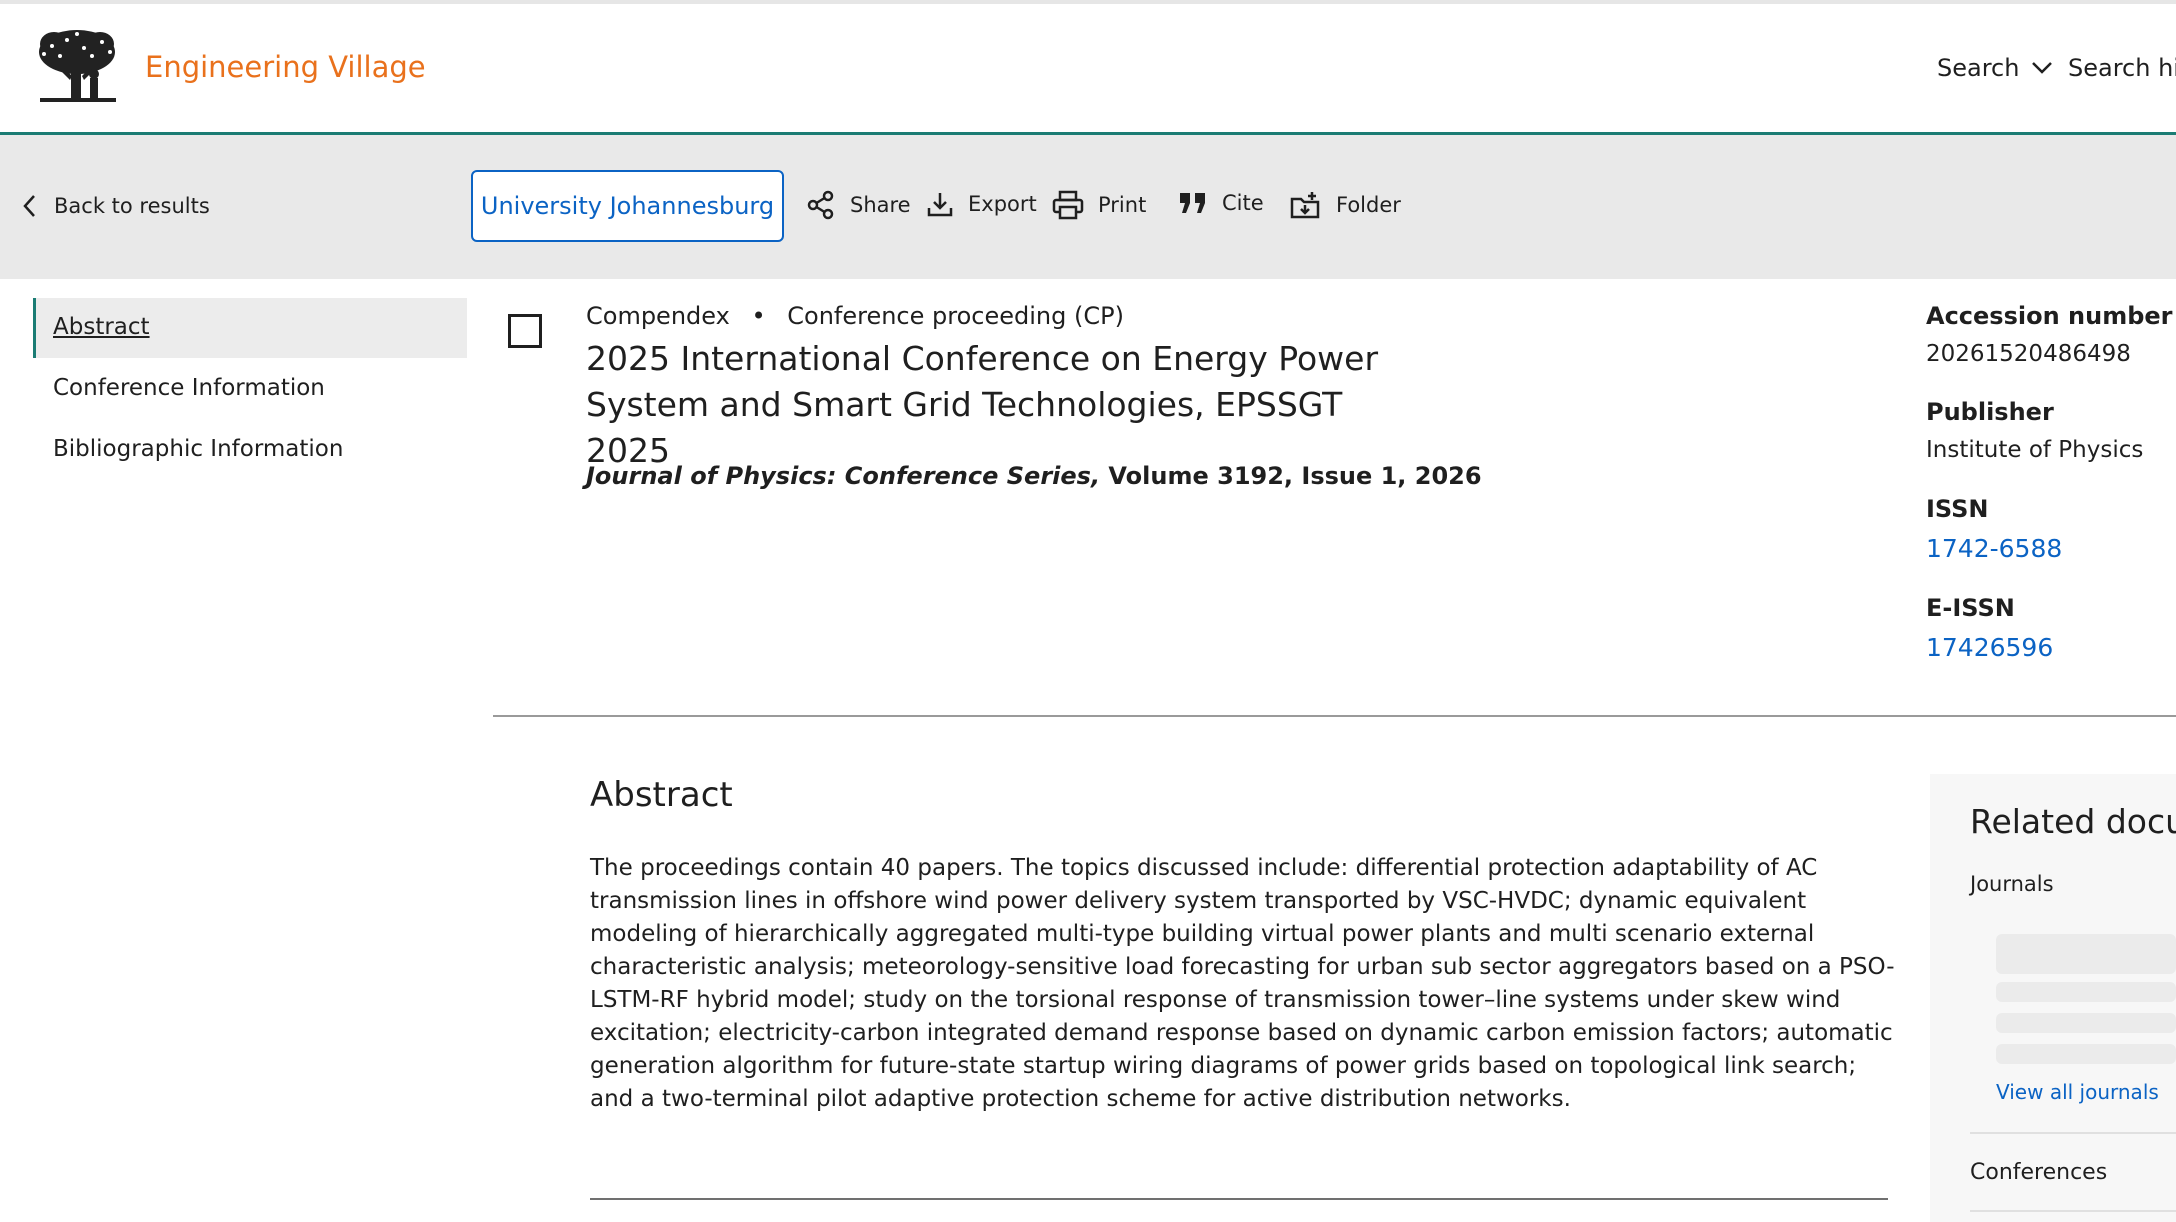 This screenshot has width=2176, height=1222. What do you see at coordinates (525, 331) in the screenshot?
I see `select-record-checkbox` at bounding box center [525, 331].